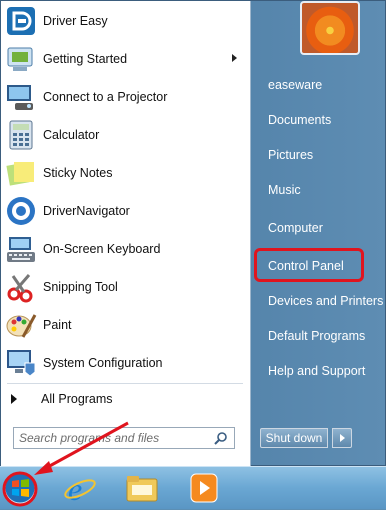  What do you see at coordinates (295, 228) in the screenshot?
I see `right-item-computer: Computer` at bounding box center [295, 228].